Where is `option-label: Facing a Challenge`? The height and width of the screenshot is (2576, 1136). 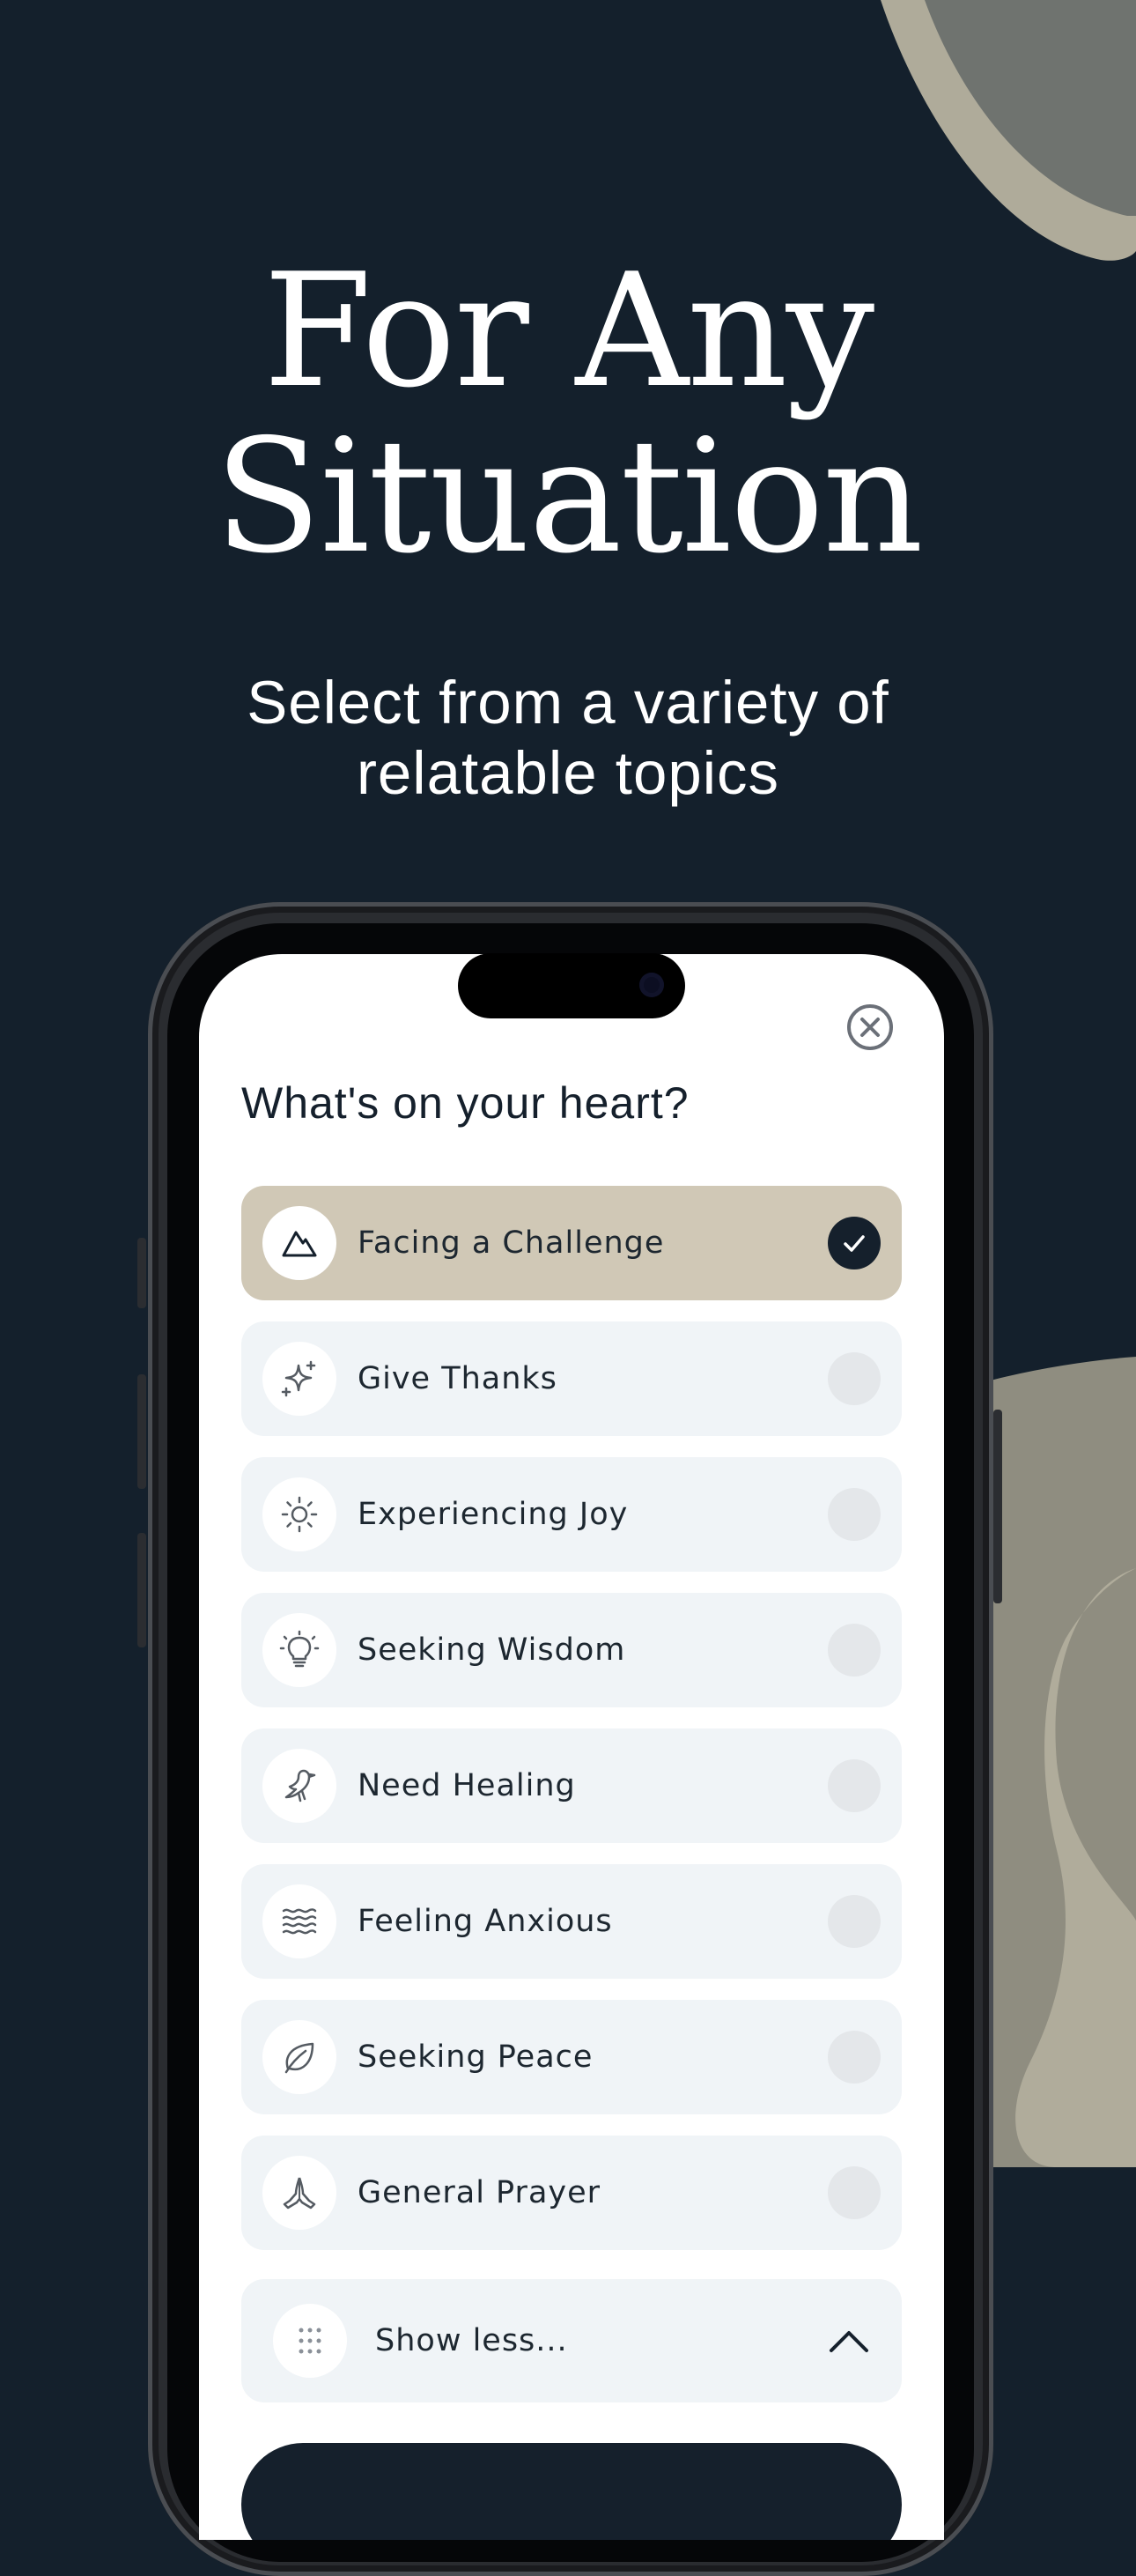 option-label: Facing a Challenge is located at coordinates (512, 1243).